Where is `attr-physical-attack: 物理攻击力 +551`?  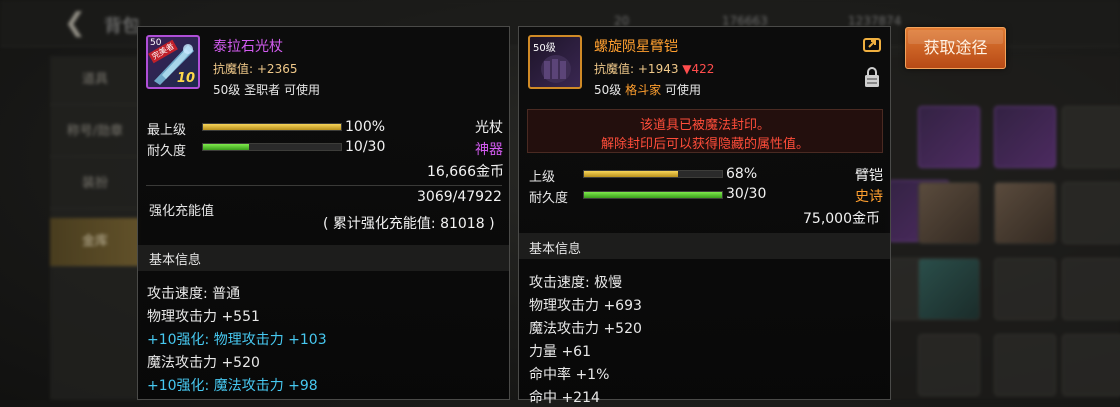
attr-physical-attack: 物理攻击力 +551 is located at coordinates (203, 317).